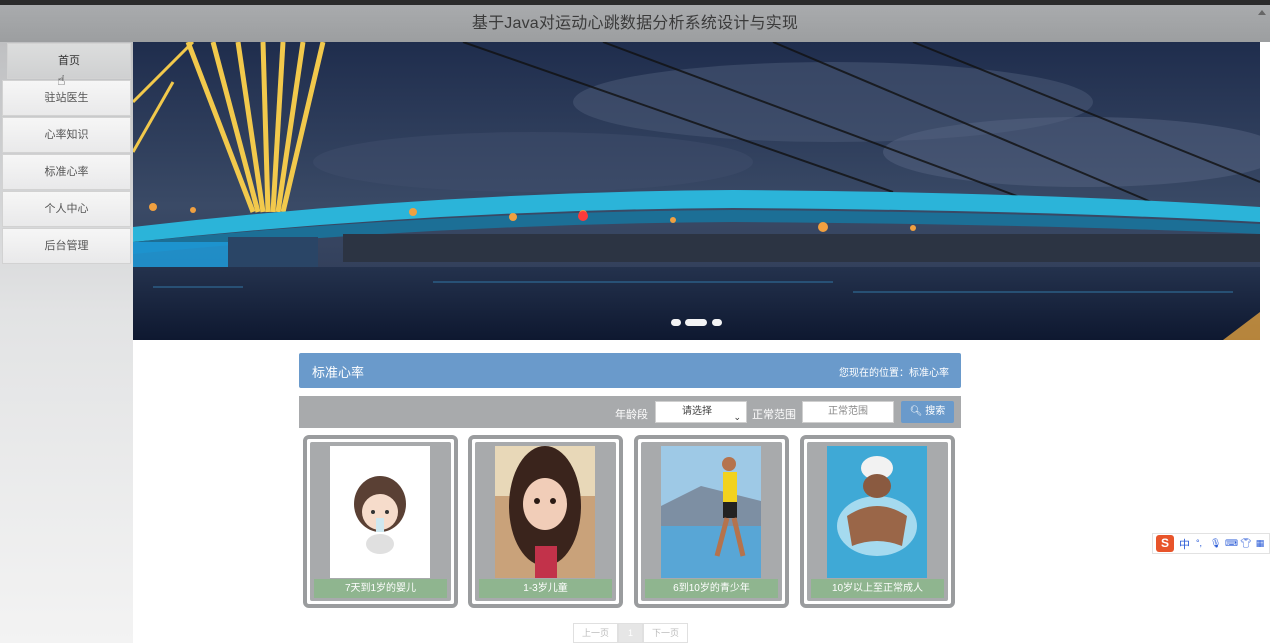 The height and width of the screenshot is (643, 1270). What do you see at coordinates (774, 415) in the screenshot?
I see `range-label: 正常范围` at bounding box center [774, 415].